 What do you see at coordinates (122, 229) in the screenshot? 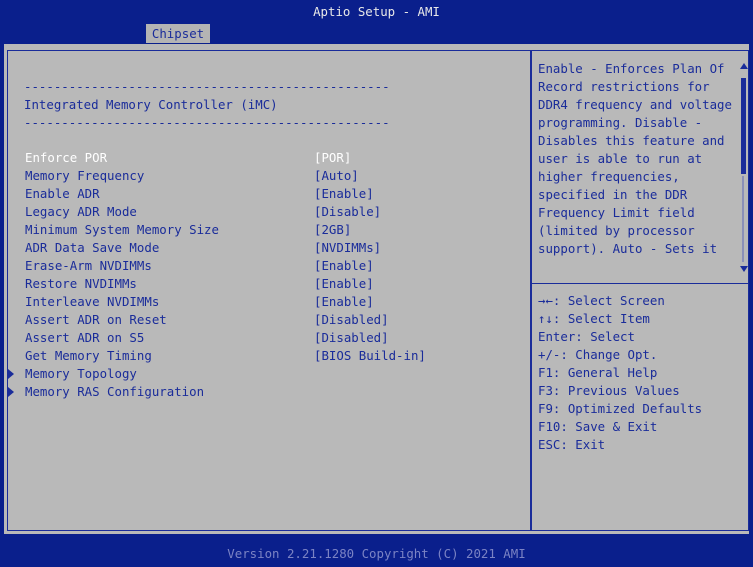
I see `setting-label: Minimum System Memory Size` at bounding box center [122, 229].